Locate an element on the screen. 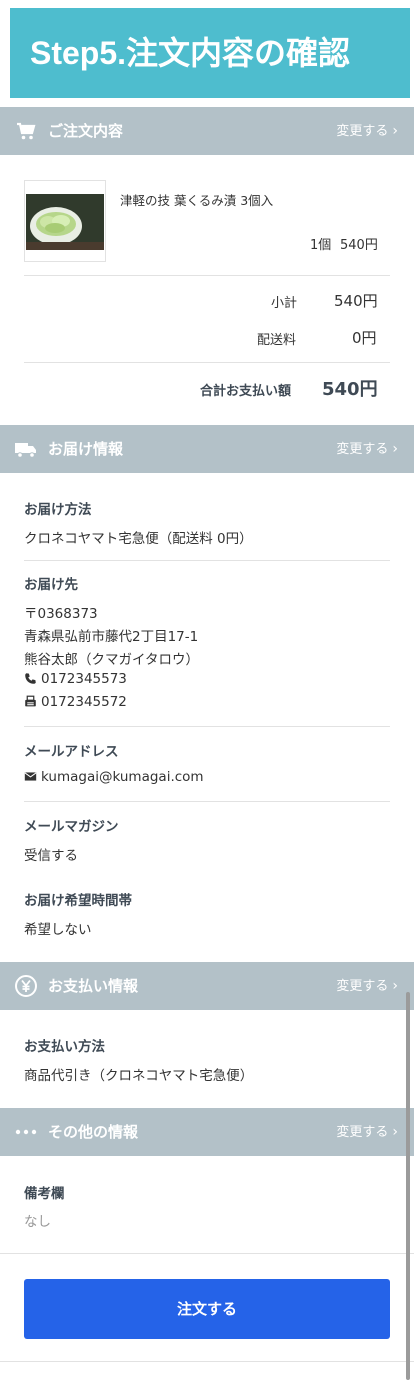 The image size is (414, 1386). postal-code: 〒0368373 is located at coordinates (61, 614).